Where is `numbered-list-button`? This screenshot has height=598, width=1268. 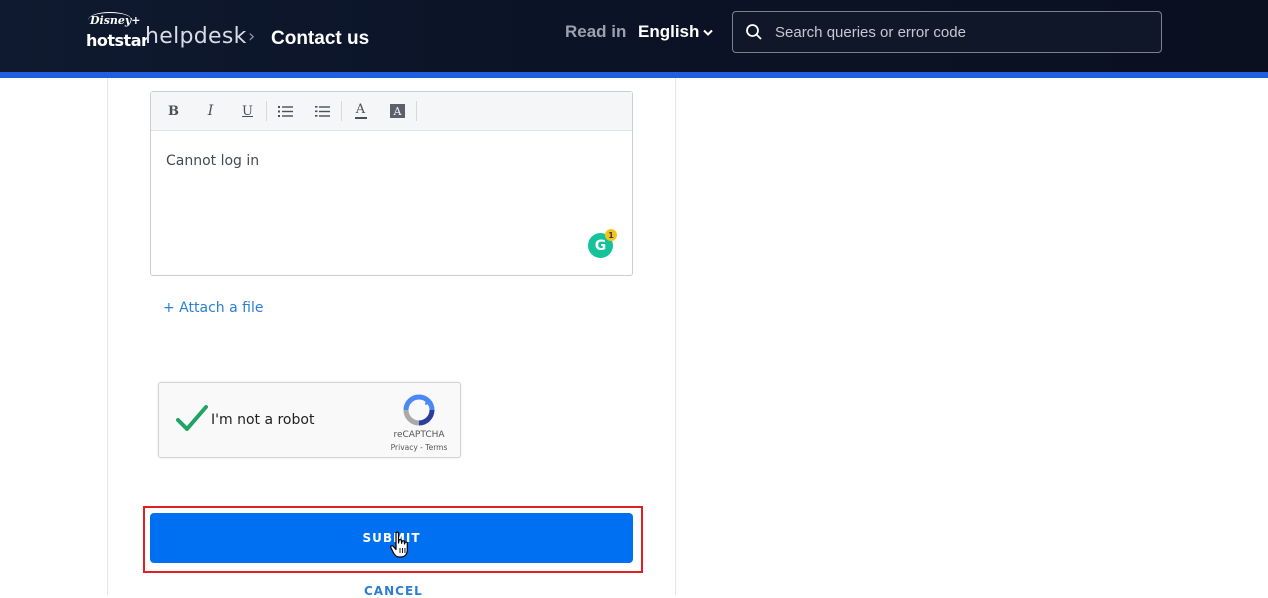 numbered-list-button is located at coordinates (322, 111).